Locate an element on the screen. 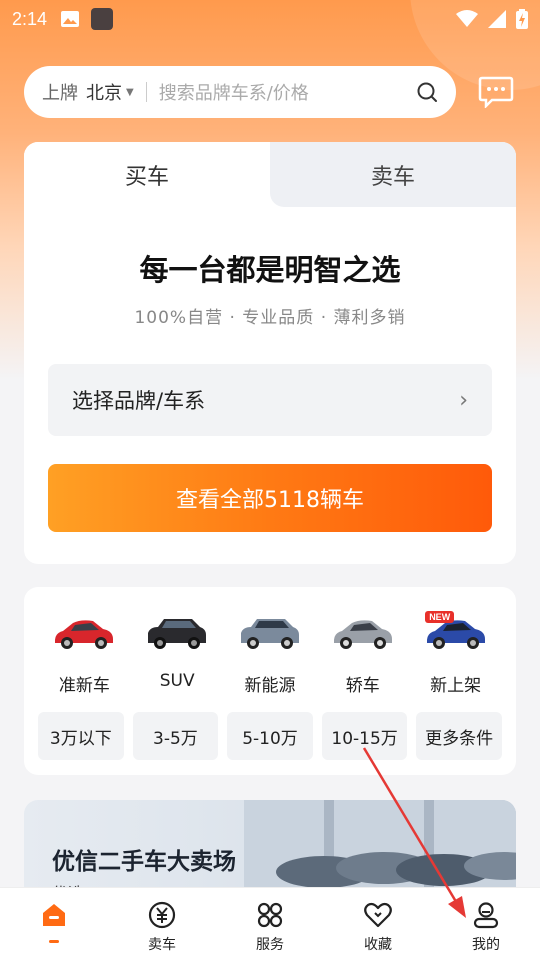 This screenshot has width=540, height=960. search-row: 上牌 北京 ▼ 搜索品牌车系/价格 is located at coordinates (270, 92).